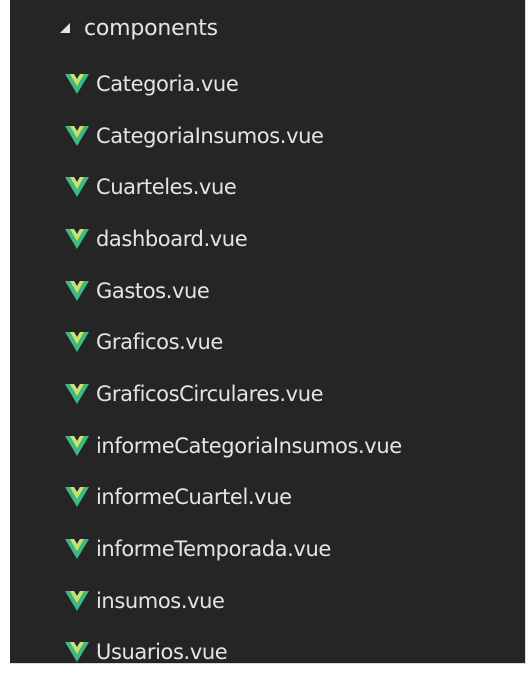 This screenshot has height=678, width=530. What do you see at coordinates (167, 83) in the screenshot?
I see `file-name: Categoria.vue` at bounding box center [167, 83].